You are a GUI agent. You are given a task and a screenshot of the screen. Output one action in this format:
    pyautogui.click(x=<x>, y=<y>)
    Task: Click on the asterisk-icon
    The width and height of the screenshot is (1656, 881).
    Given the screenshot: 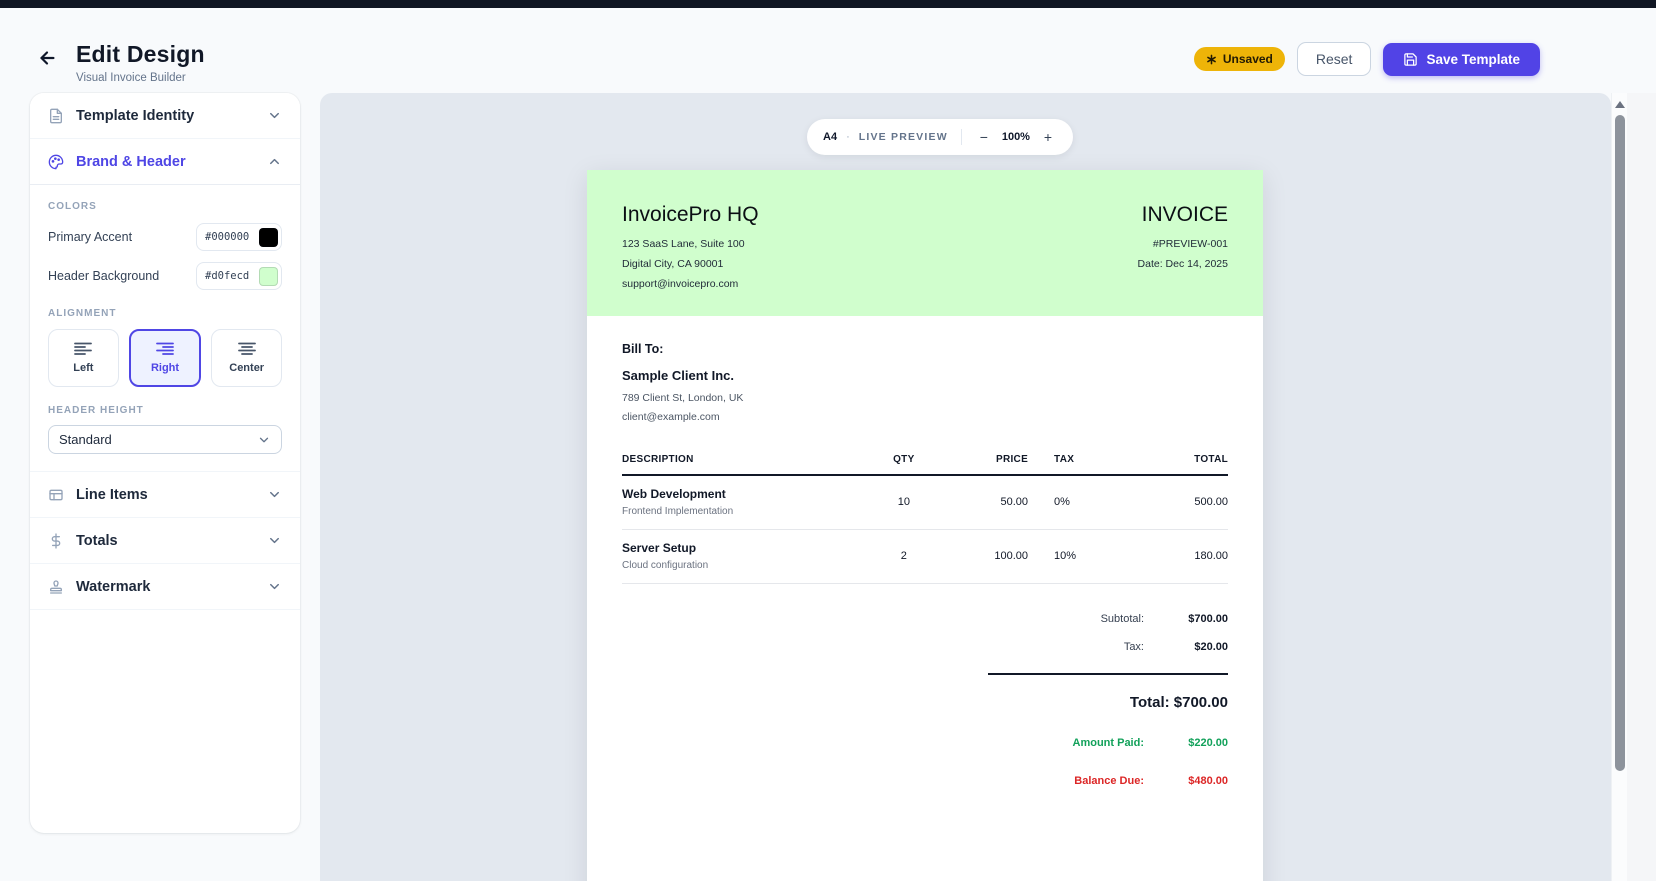 What is the action you would take?
    pyautogui.click(x=1211, y=59)
    